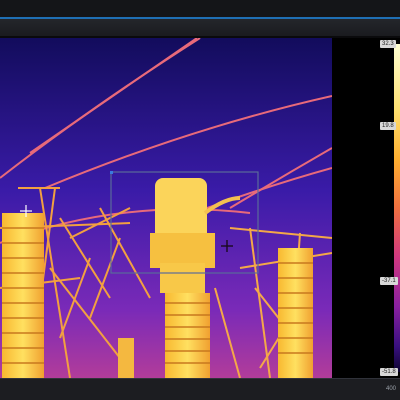 The width and height of the screenshot is (400, 400). I want to click on insulator-small, so click(126, 358).